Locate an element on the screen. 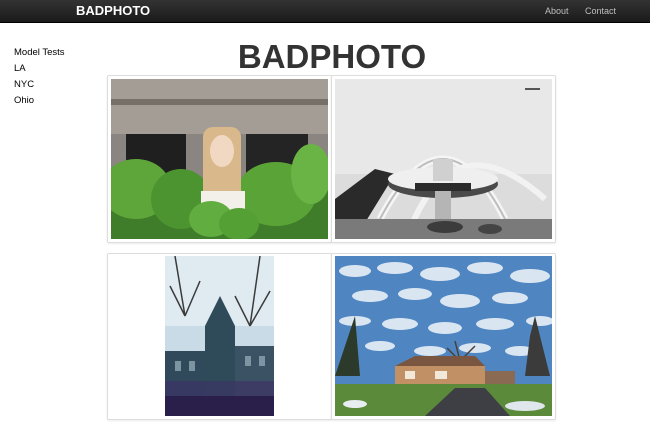 The height and width of the screenshot is (434, 650). photo-thumbnail-portrait is located at coordinates (219, 159).